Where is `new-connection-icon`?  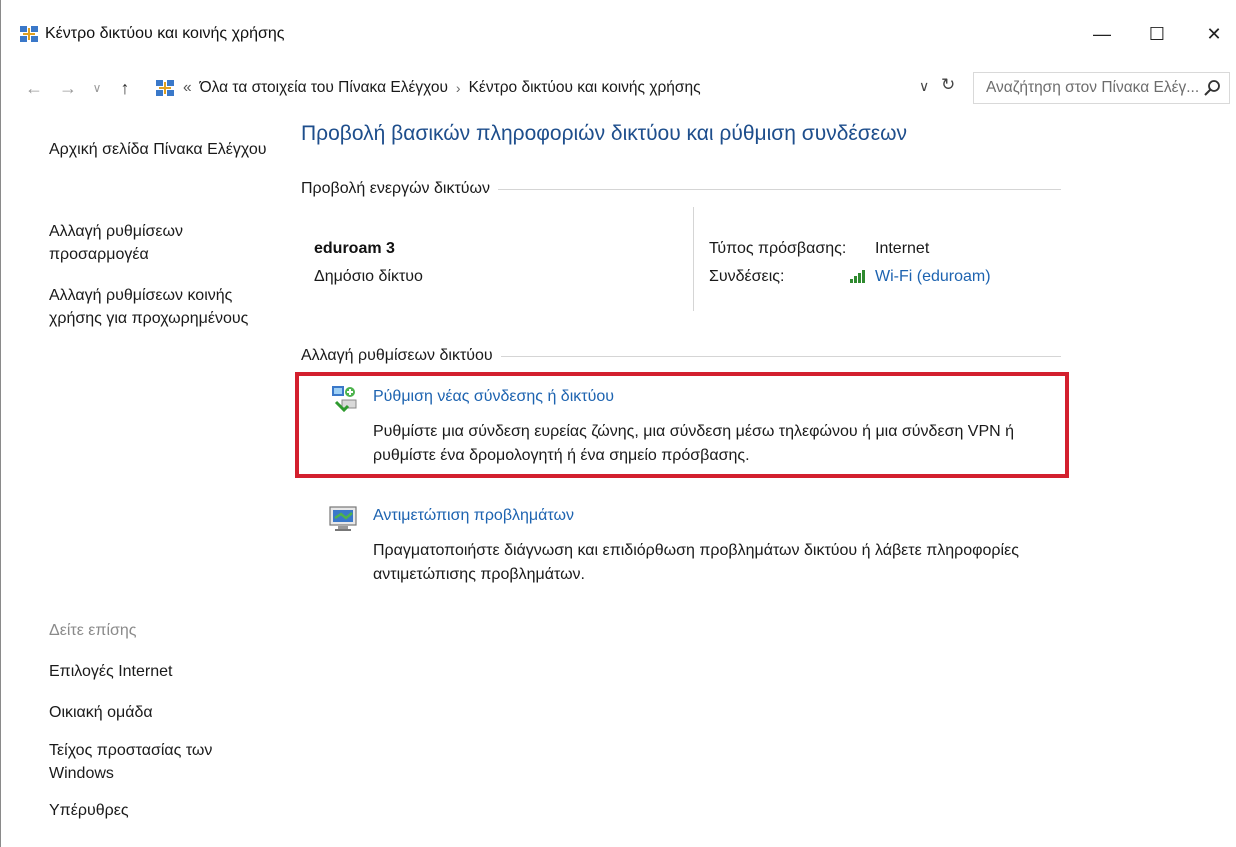
new-connection-icon is located at coordinates (344, 399).